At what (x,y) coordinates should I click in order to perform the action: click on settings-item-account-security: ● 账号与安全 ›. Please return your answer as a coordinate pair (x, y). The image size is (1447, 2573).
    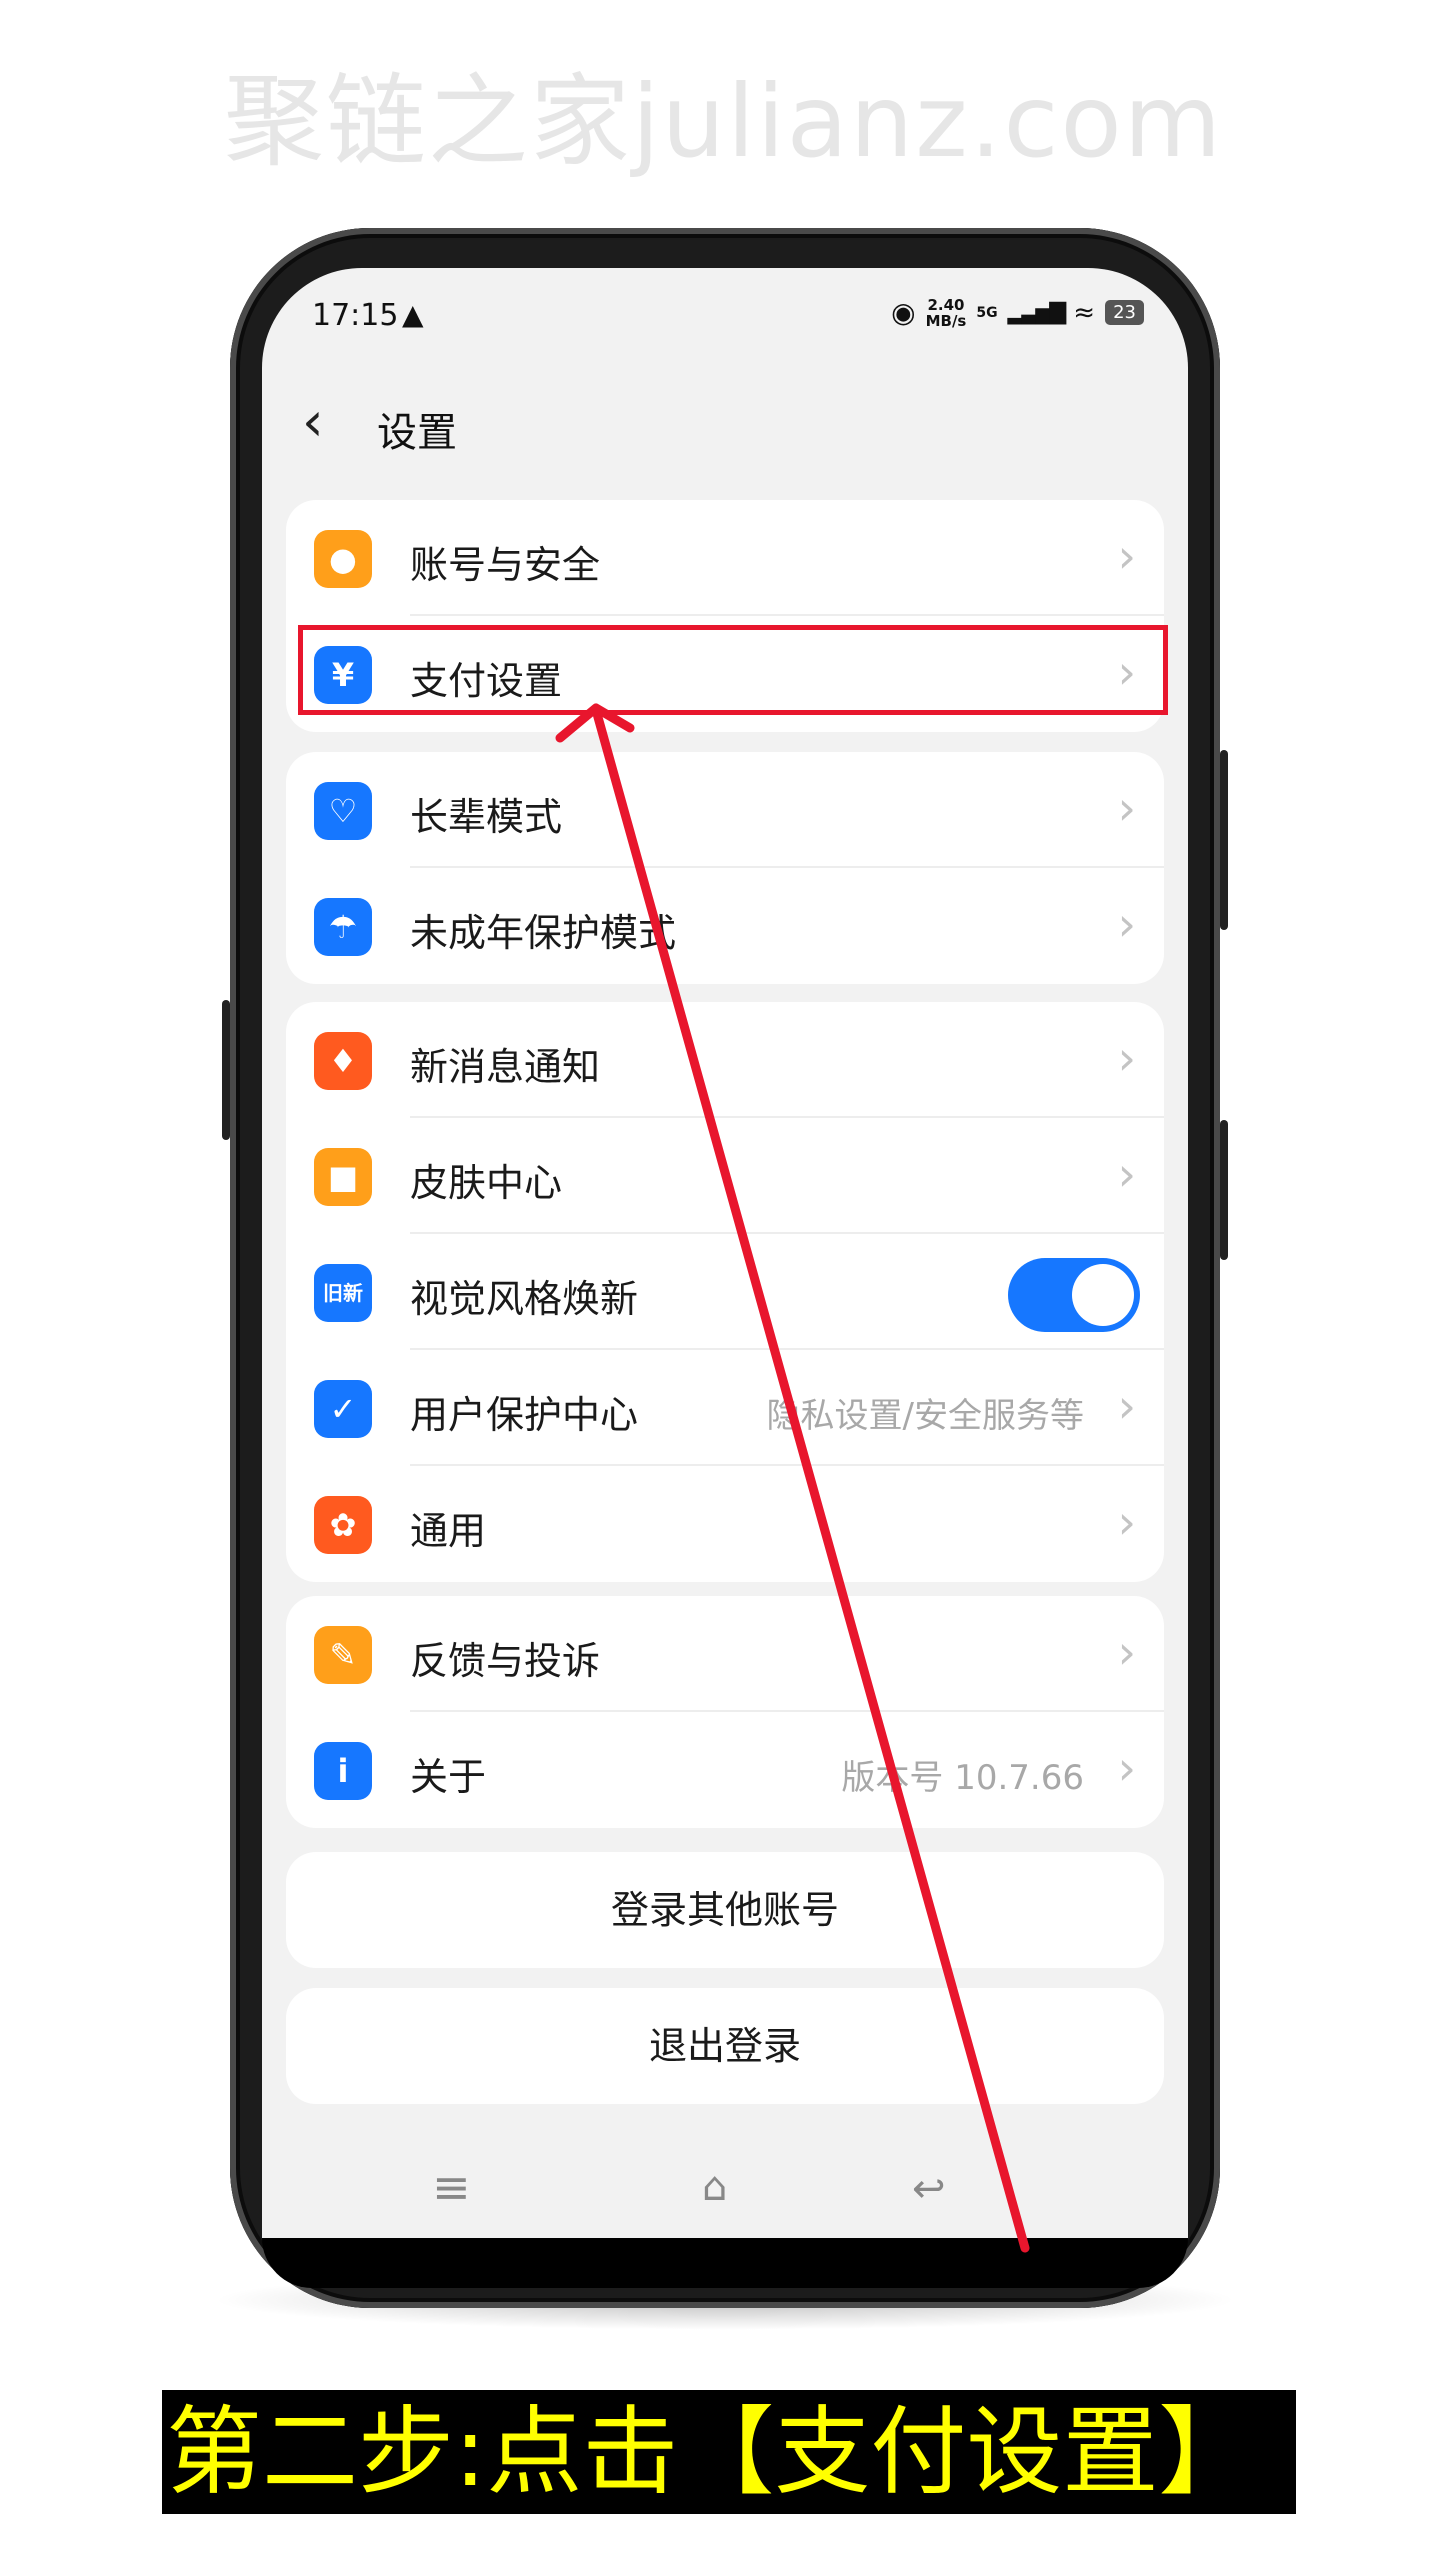
    Looking at the image, I should click on (725, 558).